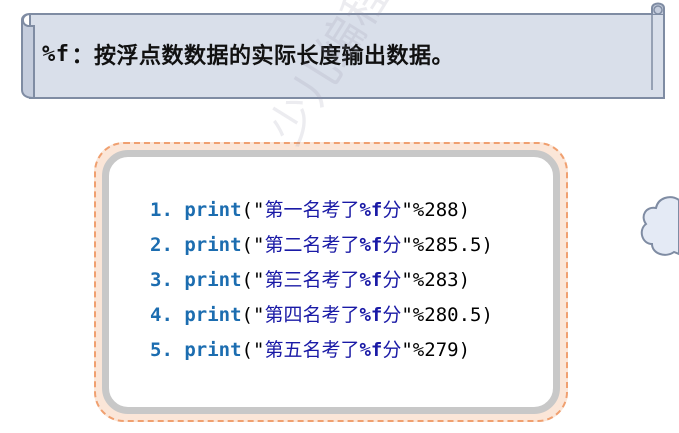 The width and height of the screenshot is (679, 433). Describe the element at coordinates (312, 315) in the screenshot. I see `string-text: 第四名考了` at that location.